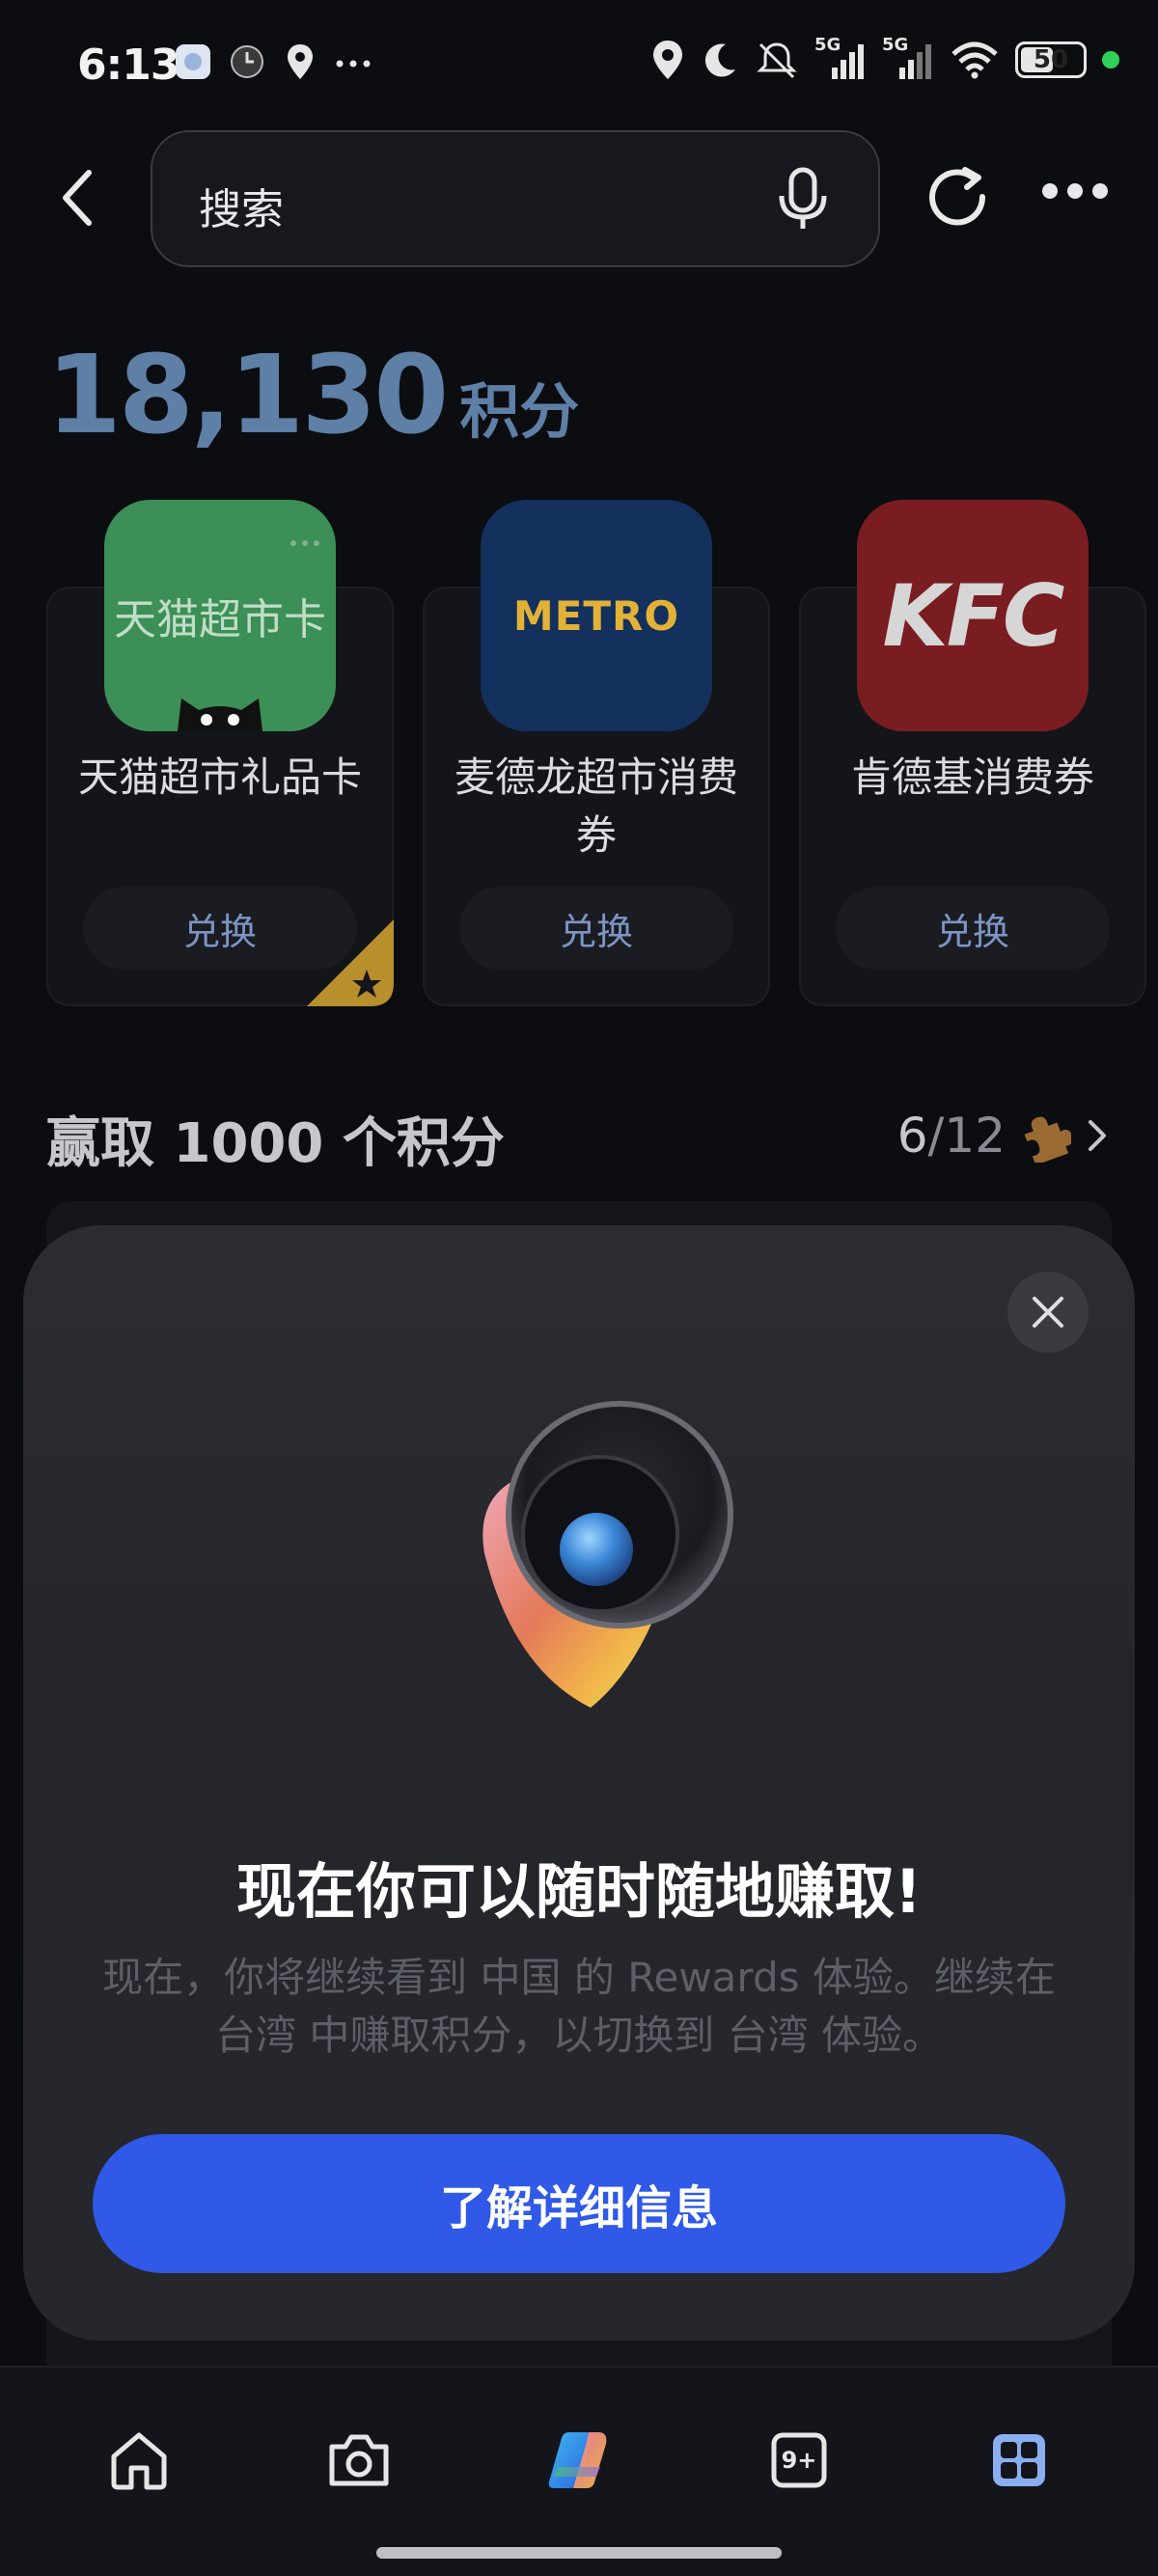 The image size is (1158, 2576). What do you see at coordinates (579, 65) in the screenshot?
I see `status-bar: 6:13 5G 5G 50` at bounding box center [579, 65].